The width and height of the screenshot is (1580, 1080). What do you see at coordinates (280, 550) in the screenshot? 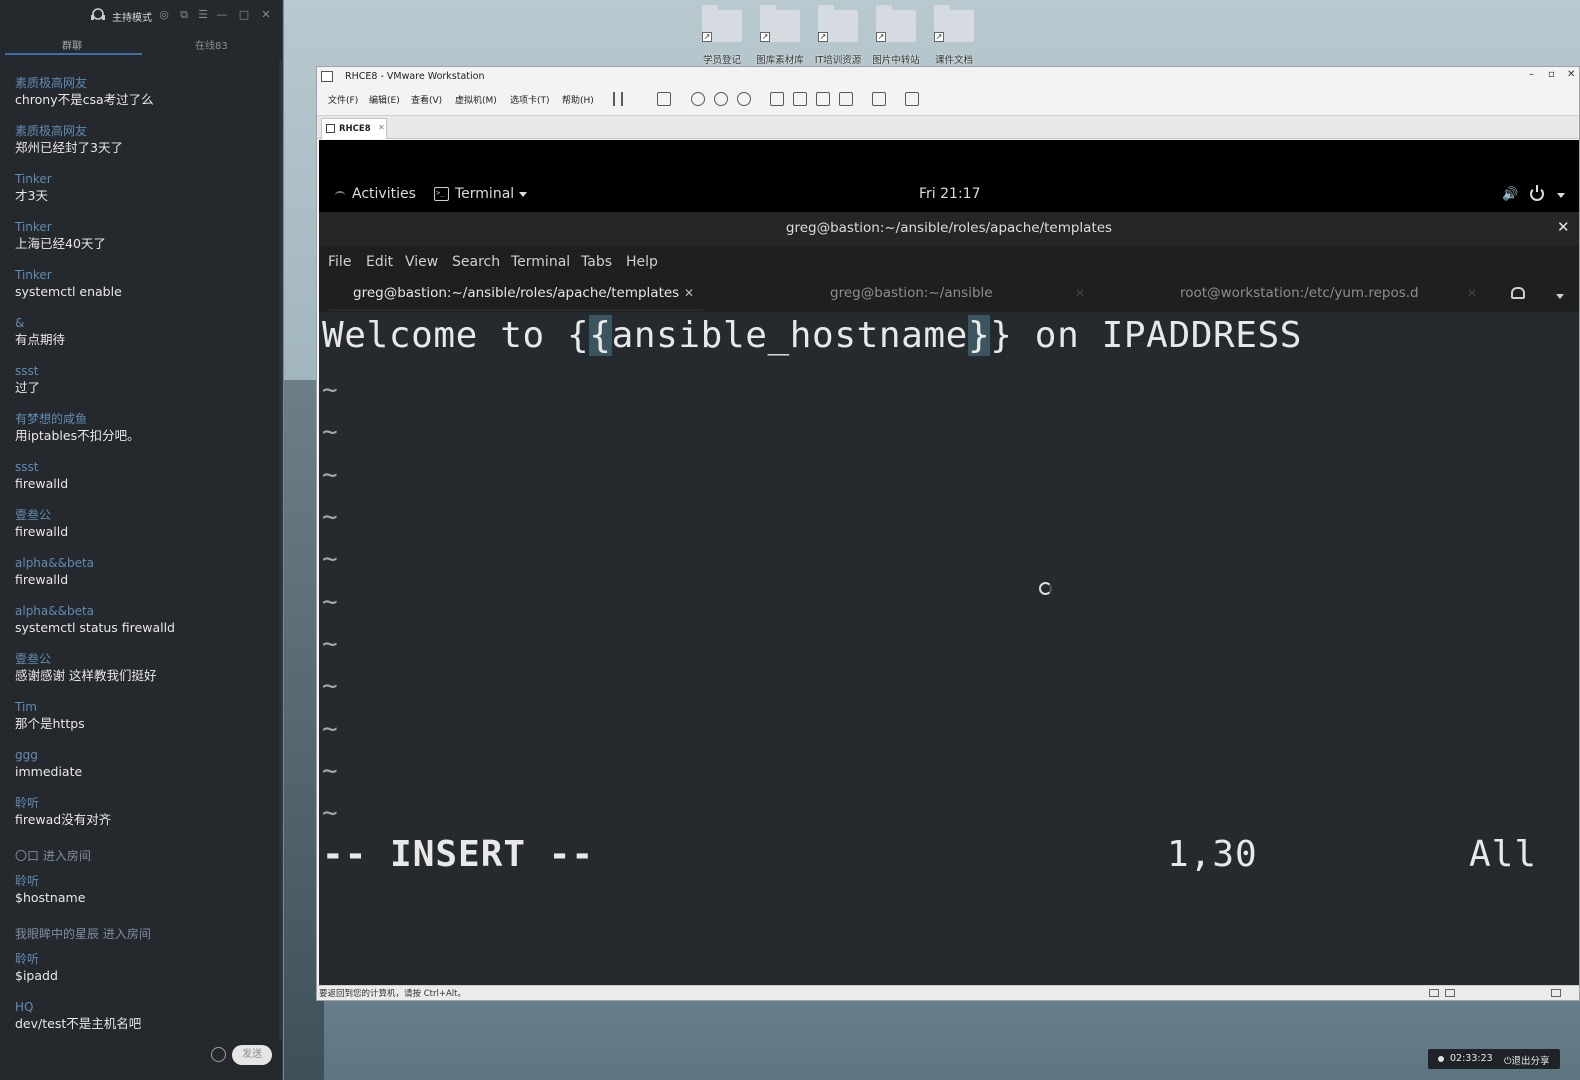
I see `chat-scrollbar` at bounding box center [280, 550].